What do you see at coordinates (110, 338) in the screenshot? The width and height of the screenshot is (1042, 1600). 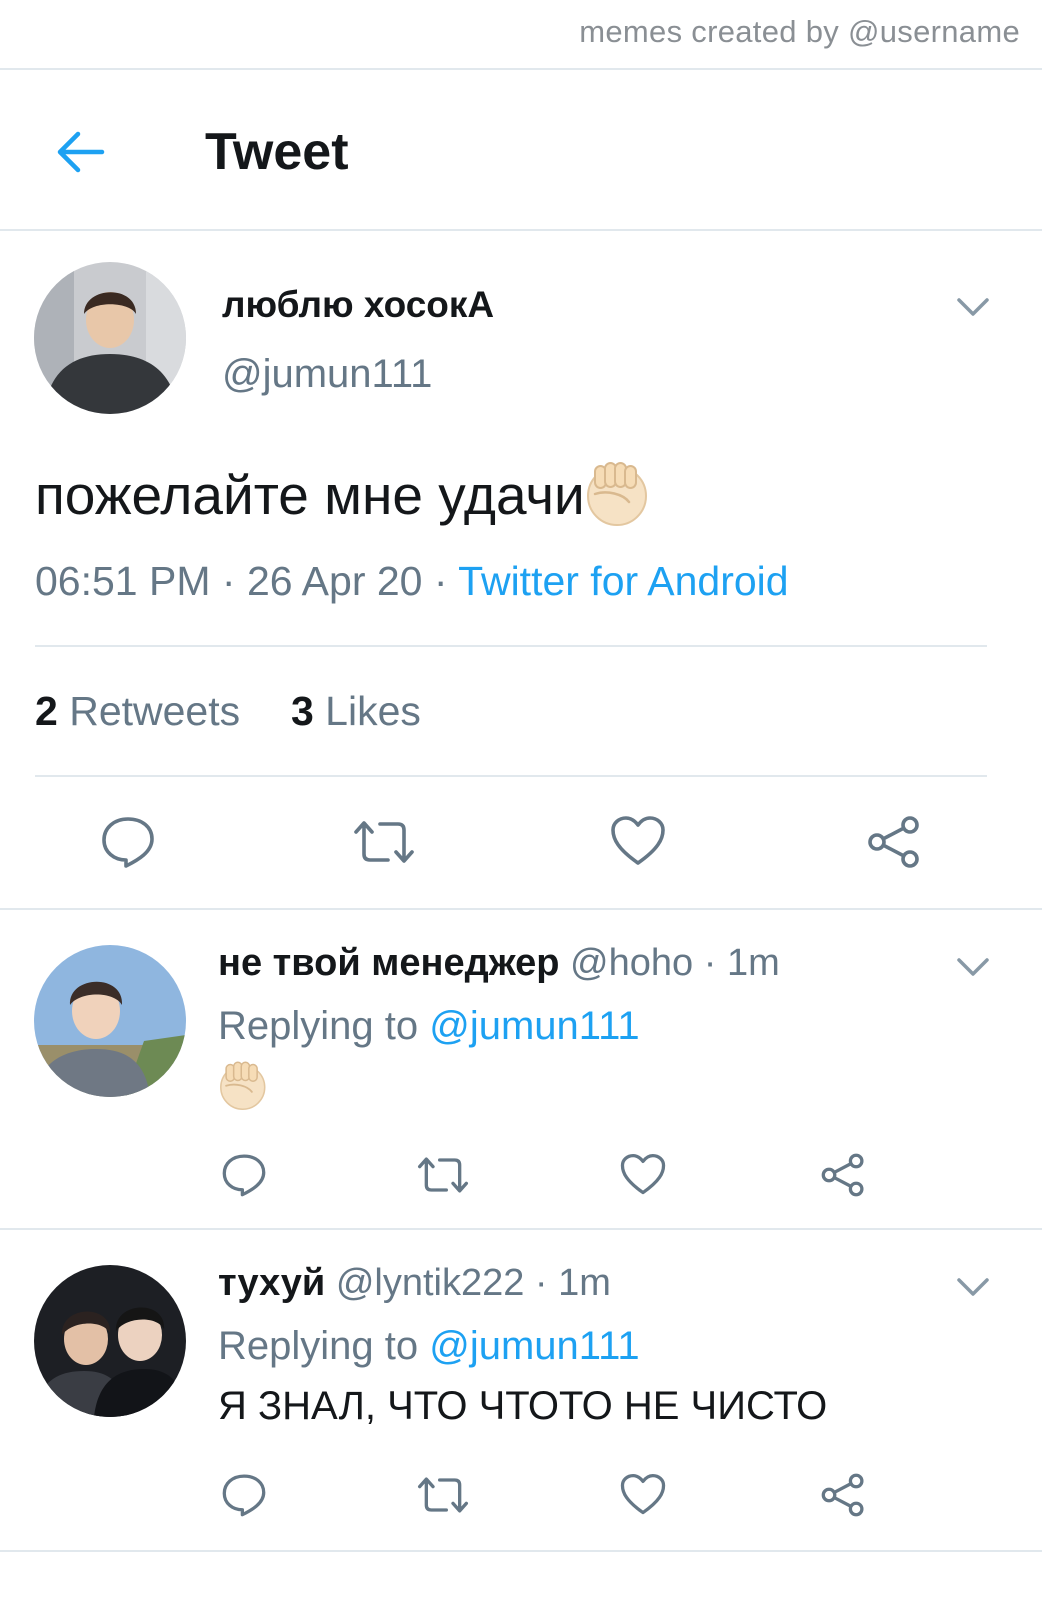 I see `author-avatar` at bounding box center [110, 338].